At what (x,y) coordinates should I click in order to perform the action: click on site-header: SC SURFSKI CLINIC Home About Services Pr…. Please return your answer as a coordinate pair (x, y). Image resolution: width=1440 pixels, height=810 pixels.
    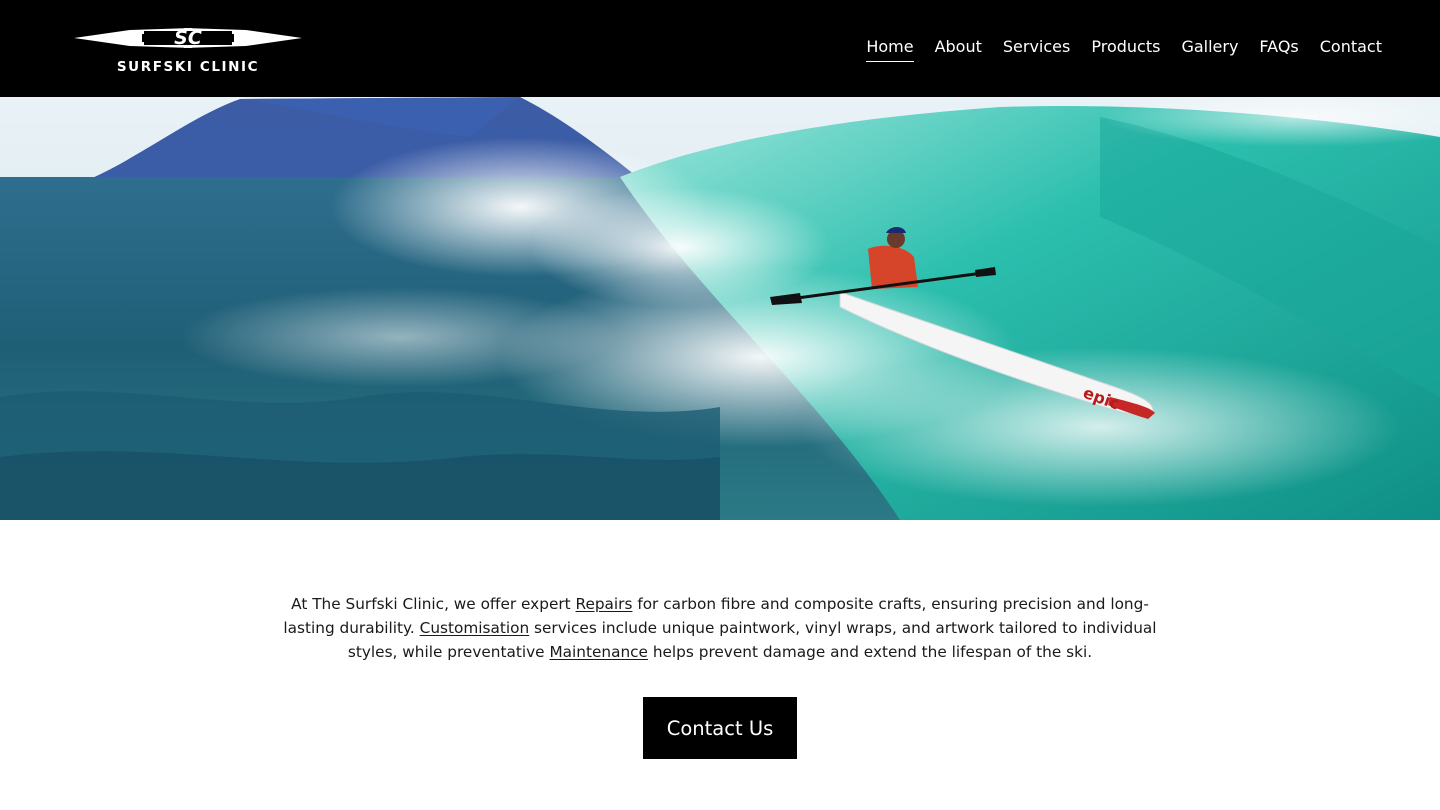
    Looking at the image, I should click on (720, 48).